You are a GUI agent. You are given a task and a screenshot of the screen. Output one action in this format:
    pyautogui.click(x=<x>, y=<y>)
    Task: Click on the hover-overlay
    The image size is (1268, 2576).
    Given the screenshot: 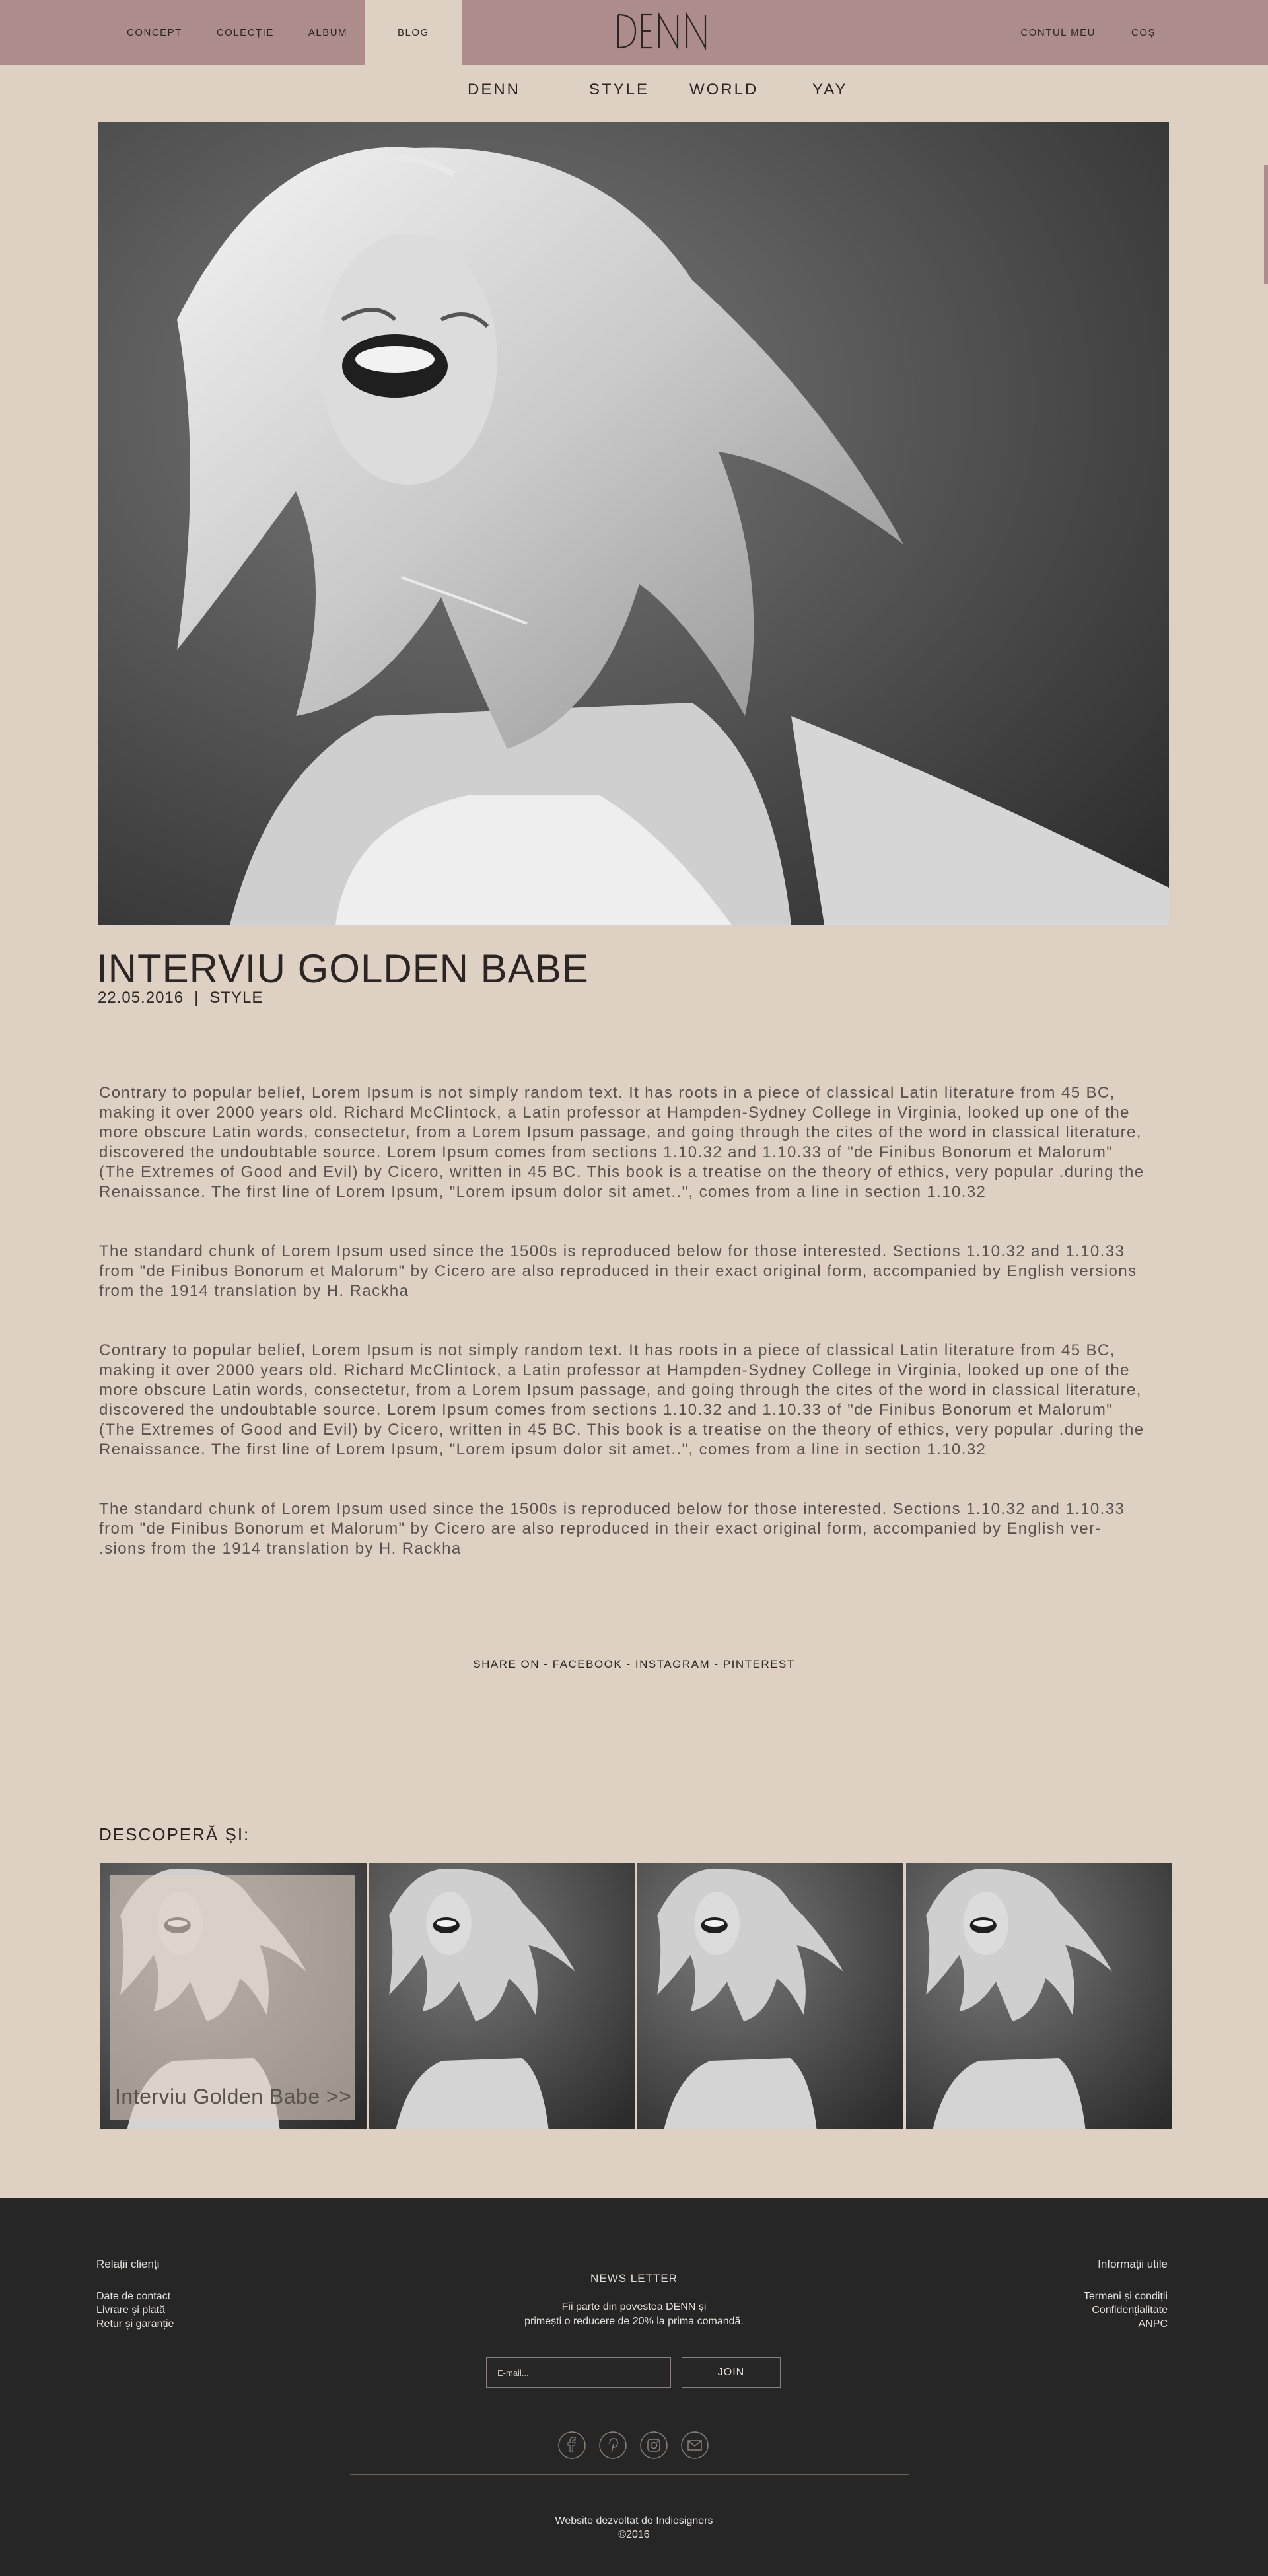 What is the action you would take?
    pyautogui.click(x=232, y=1997)
    